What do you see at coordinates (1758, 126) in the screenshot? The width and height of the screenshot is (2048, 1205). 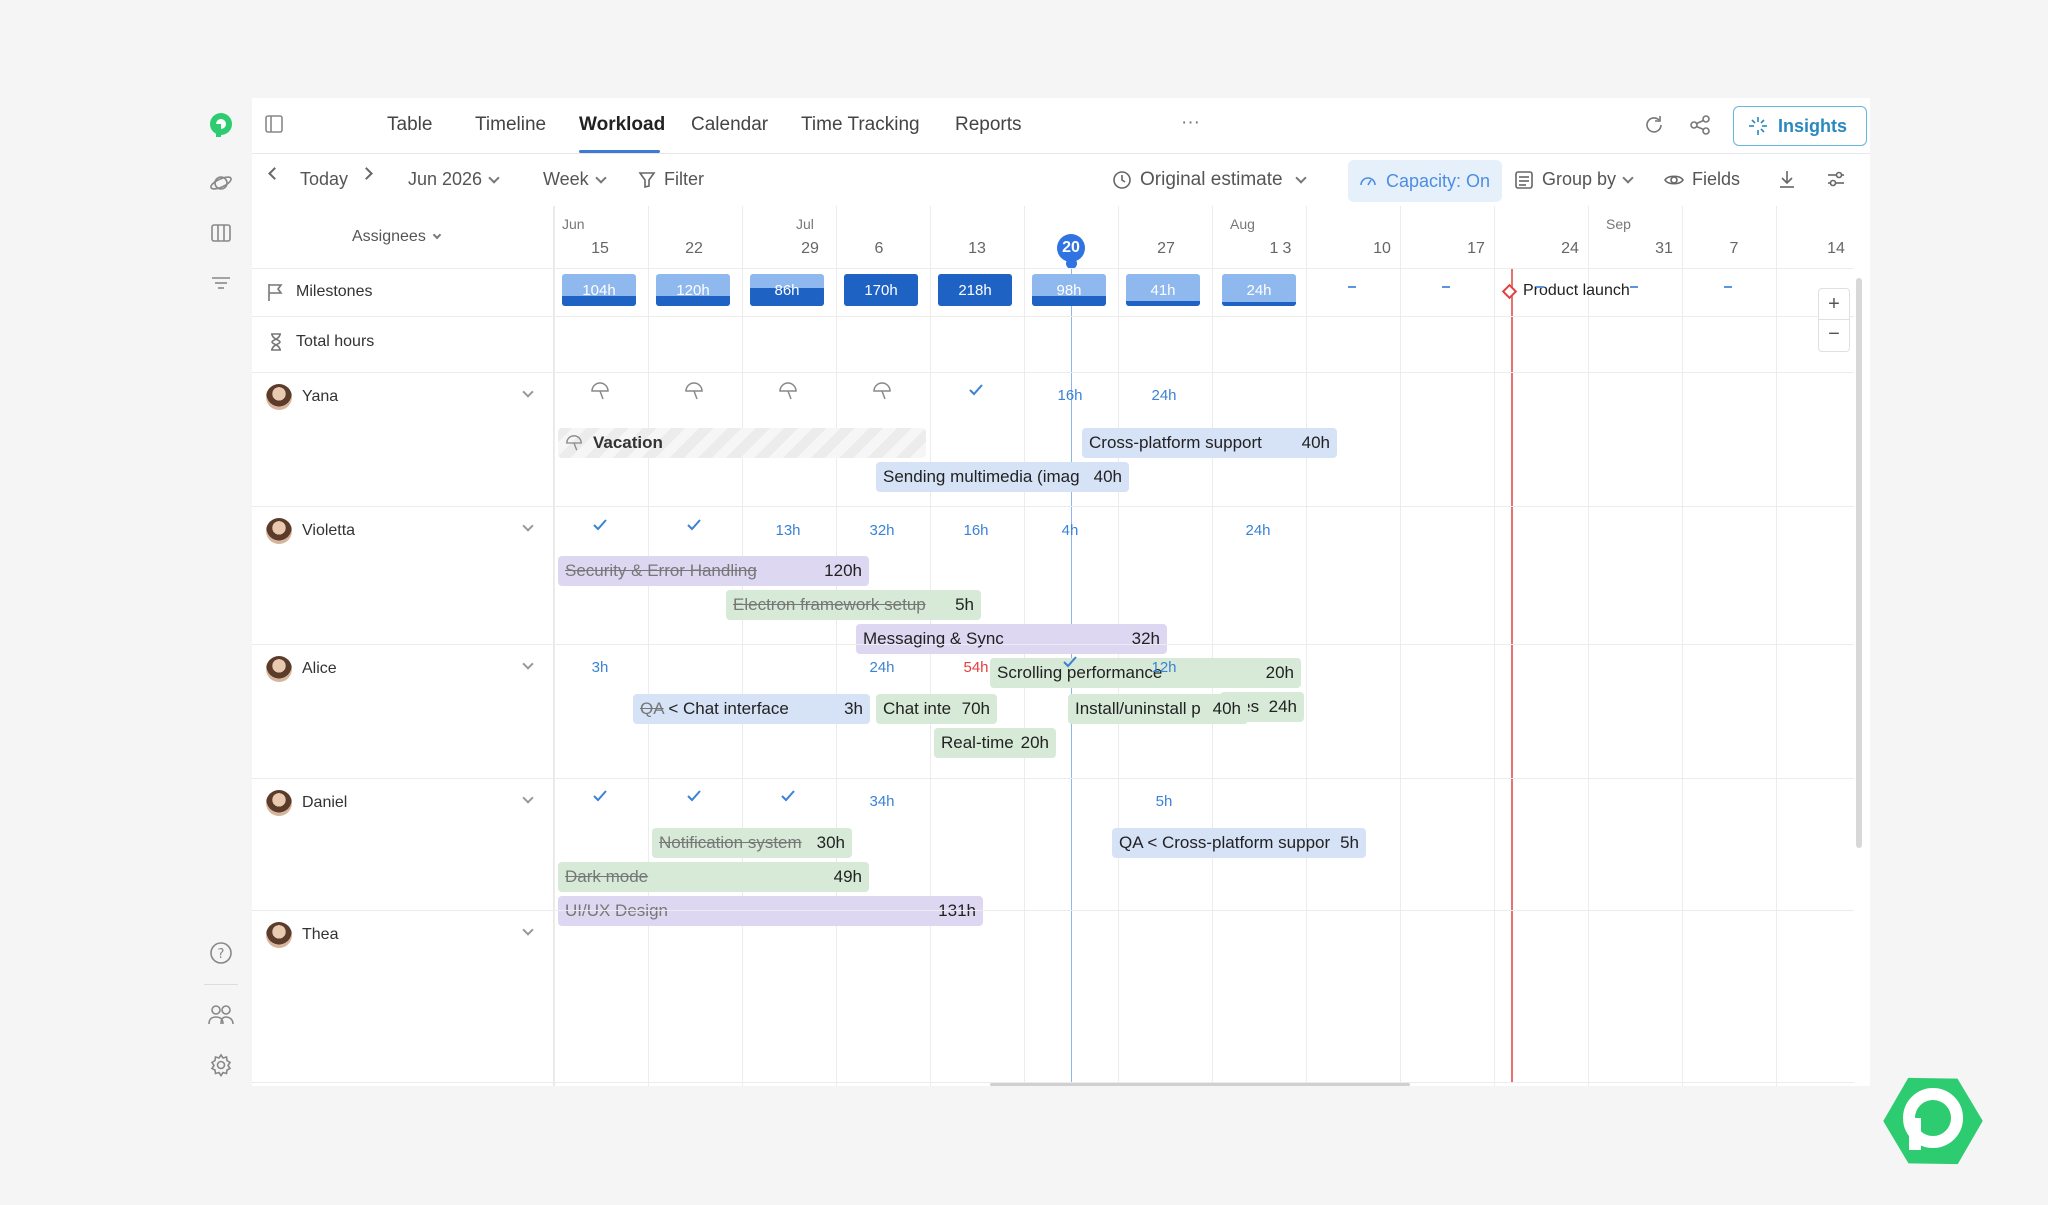 I see `sparkle-icon` at bounding box center [1758, 126].